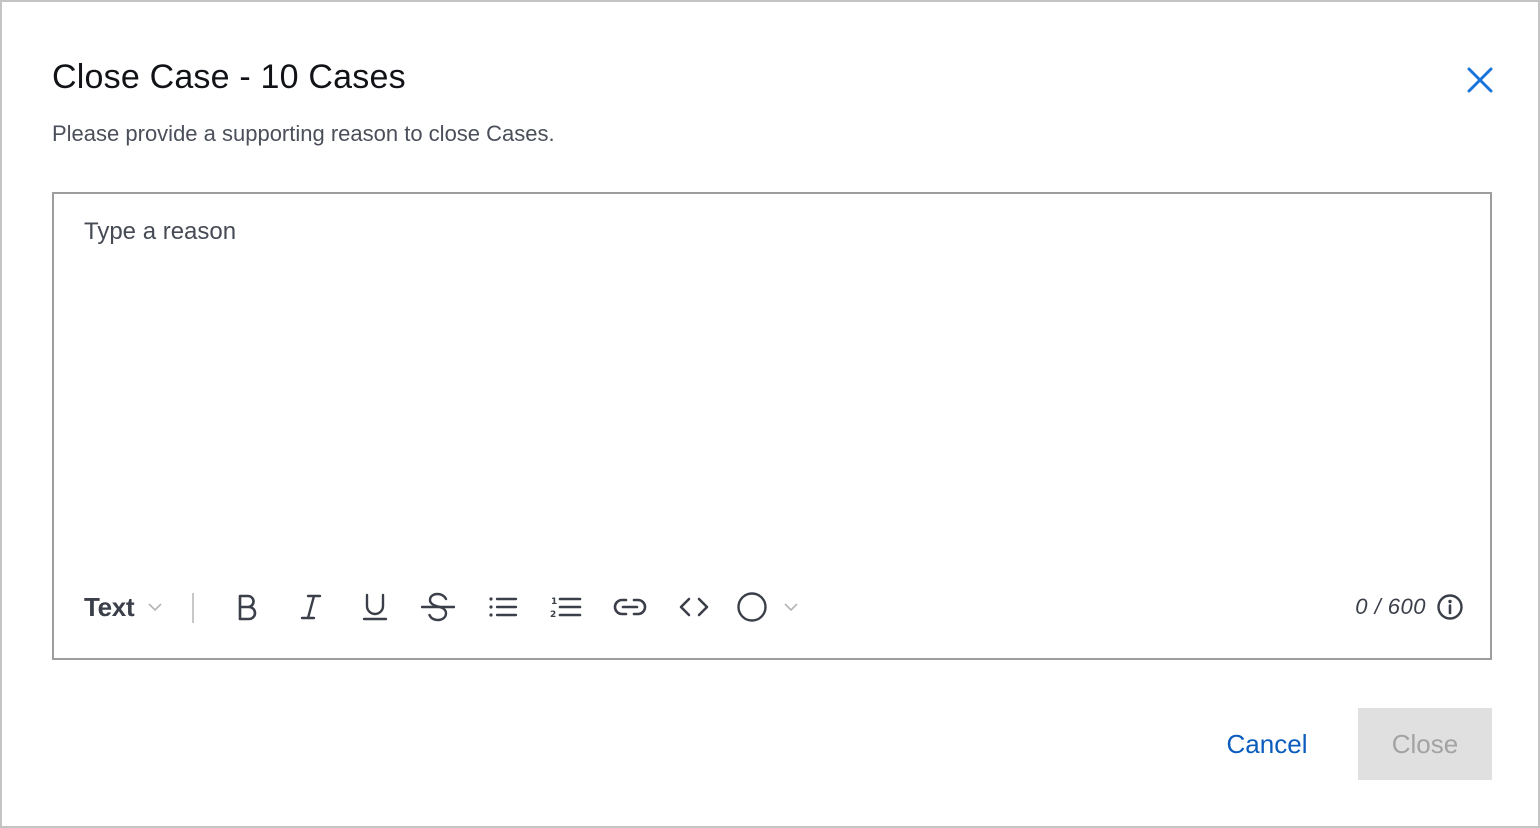 This screenshot has width=1540, height=828. What do you see at coordinates (1267, 744) in the screenshot?
I see `cancel-button: Cancel` at bounding box center [1267, 744].